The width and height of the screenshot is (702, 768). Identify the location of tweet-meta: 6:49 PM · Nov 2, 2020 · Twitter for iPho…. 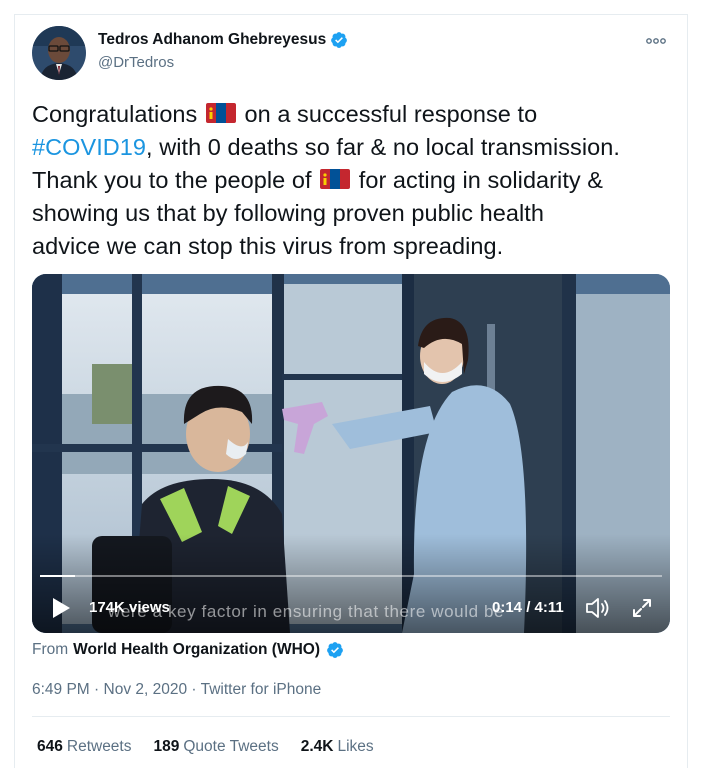
(176, 690).